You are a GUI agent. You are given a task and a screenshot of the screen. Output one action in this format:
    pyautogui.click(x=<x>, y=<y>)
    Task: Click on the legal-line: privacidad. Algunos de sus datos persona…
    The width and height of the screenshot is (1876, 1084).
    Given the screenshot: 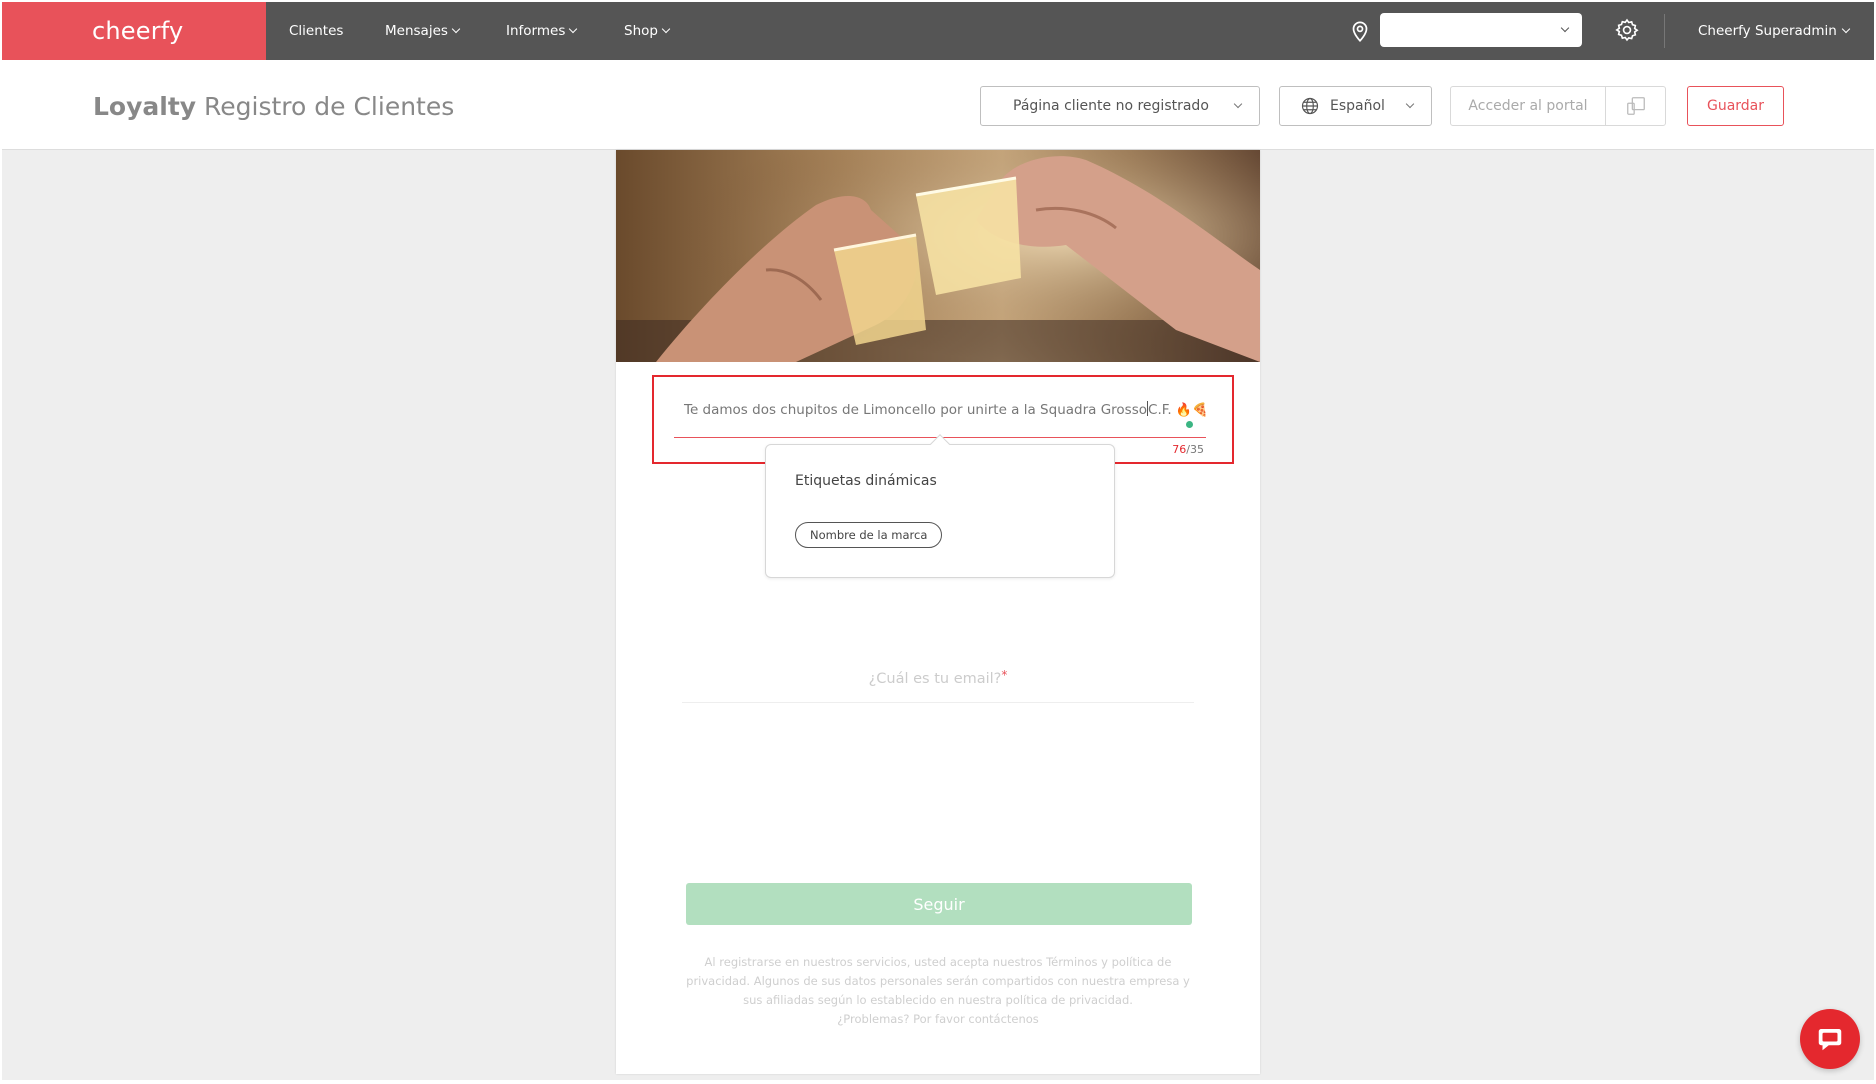 What is the action you would take?
    pyautogui.click(x=938, y=981)
    